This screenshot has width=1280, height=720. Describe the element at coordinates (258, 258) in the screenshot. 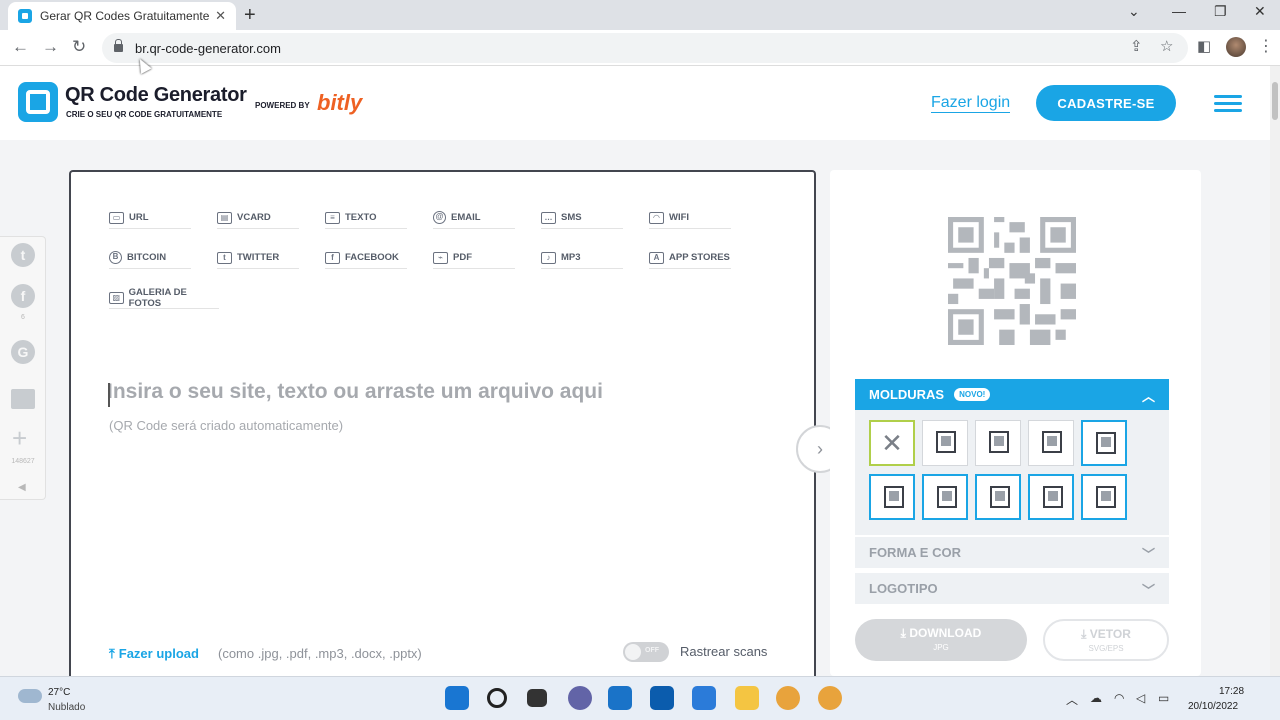

I see `qr-type-twitter: t TWITTER` at that location.